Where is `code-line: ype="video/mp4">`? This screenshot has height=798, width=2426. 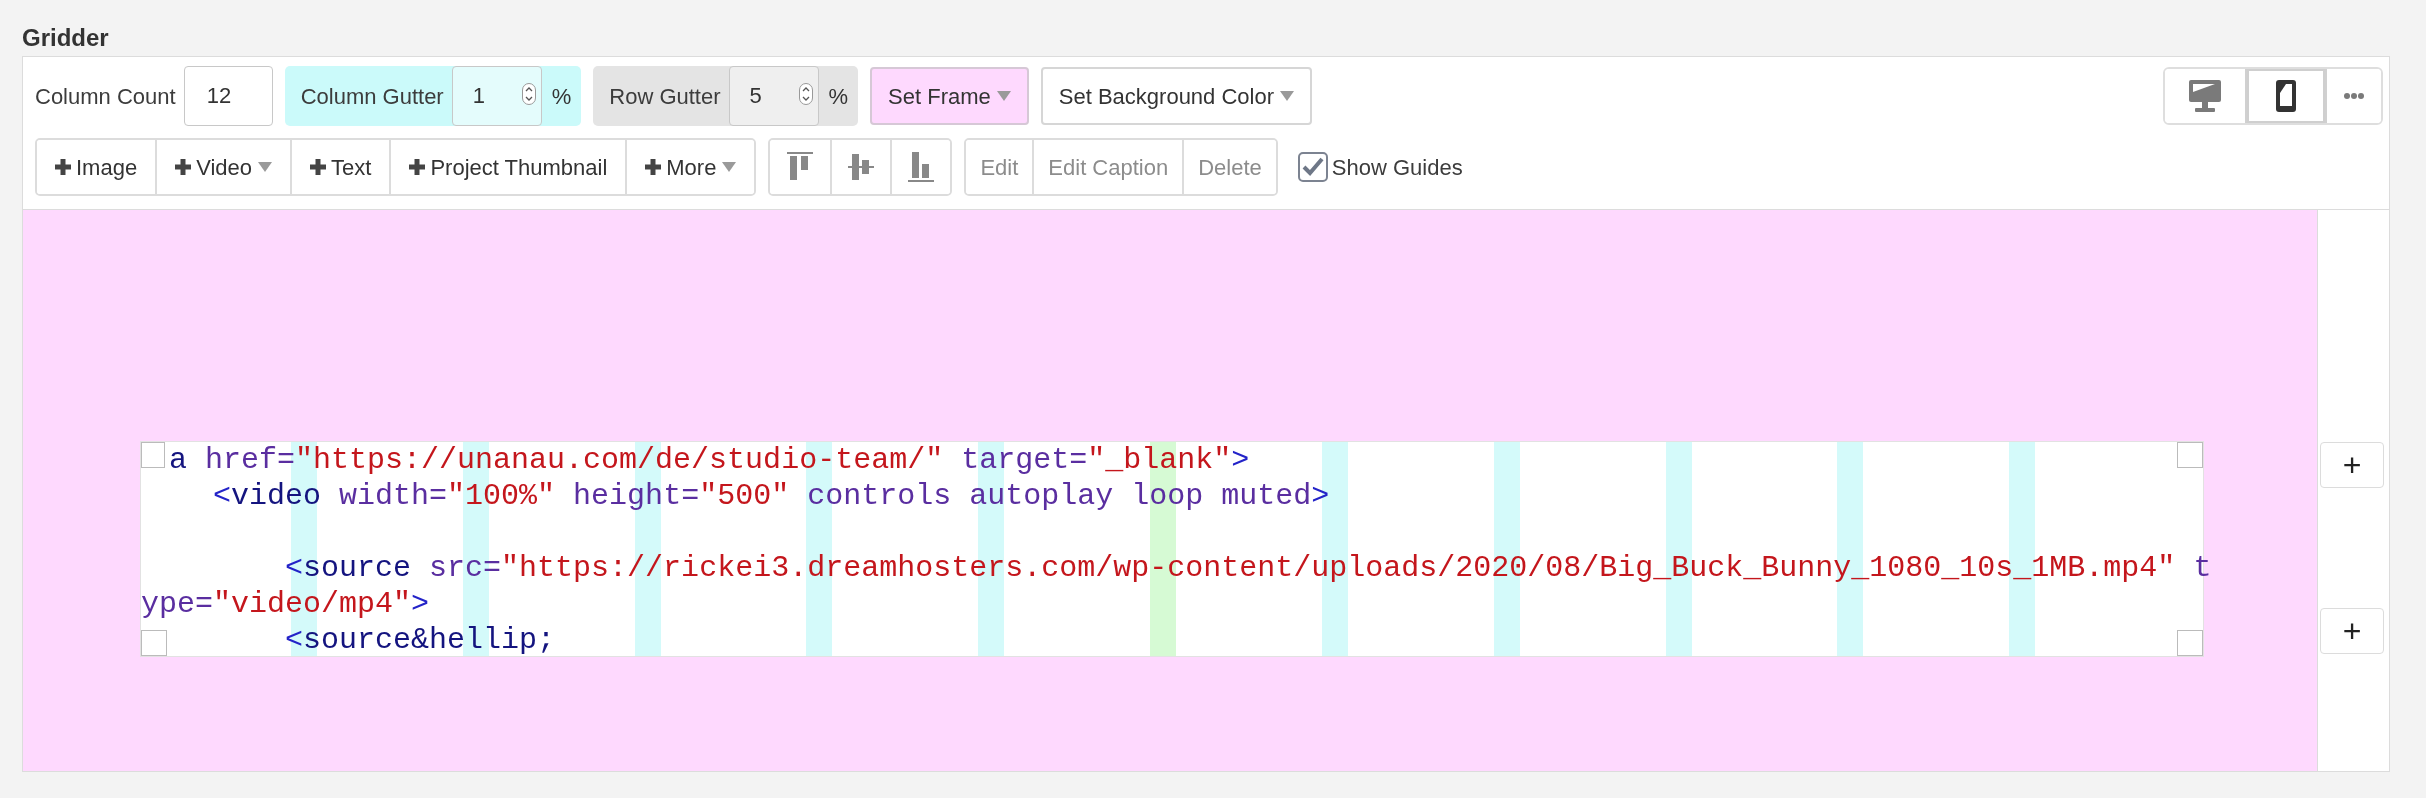 code-line: ype="video/mp4"> is located at coordinates (285, 604).